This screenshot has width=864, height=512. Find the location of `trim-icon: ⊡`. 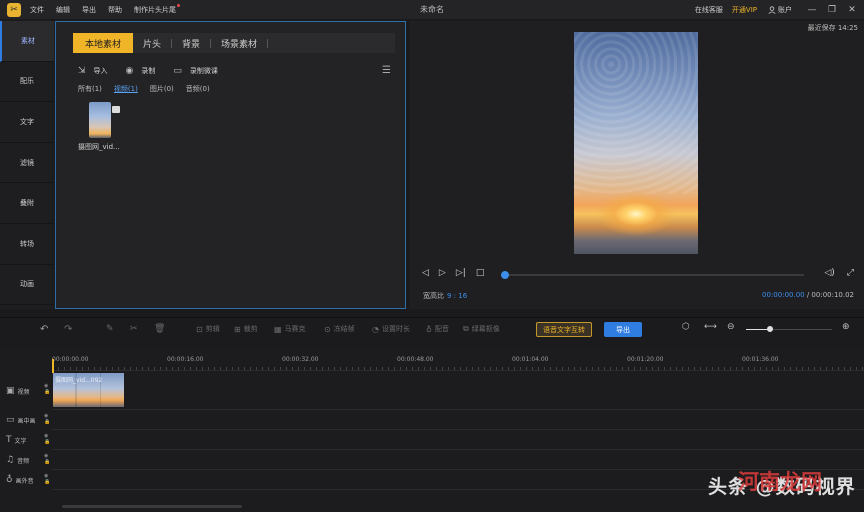

trim-icon: ⊡ is located at coordinates (199, 329).